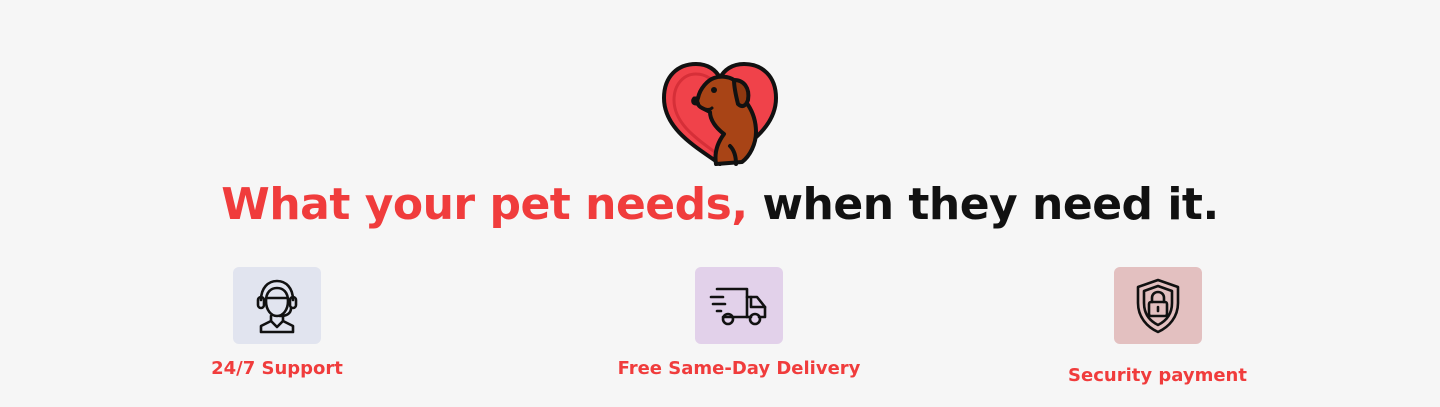  I want to click on support-agent-icon, so click(277, 306).